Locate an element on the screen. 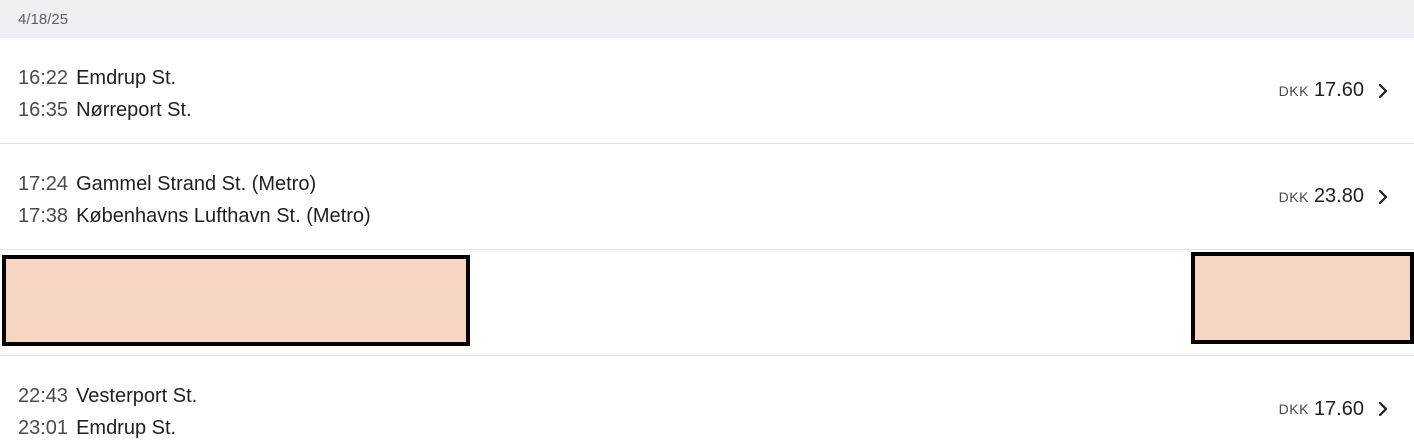 This screenshot has width=1414, height=441. arrival-time: 17:38 is located at coordinates (43, 216).